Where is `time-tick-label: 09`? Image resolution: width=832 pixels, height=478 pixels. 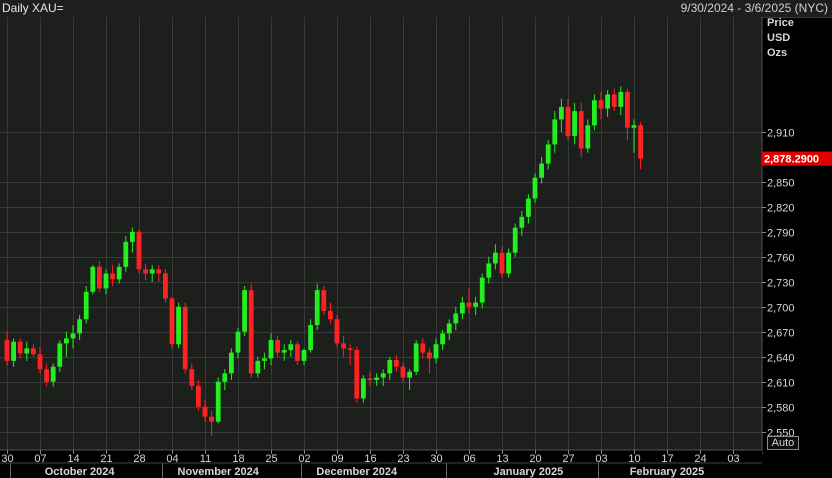 time-tick-label: 09 is located at coordinates (337, 459).